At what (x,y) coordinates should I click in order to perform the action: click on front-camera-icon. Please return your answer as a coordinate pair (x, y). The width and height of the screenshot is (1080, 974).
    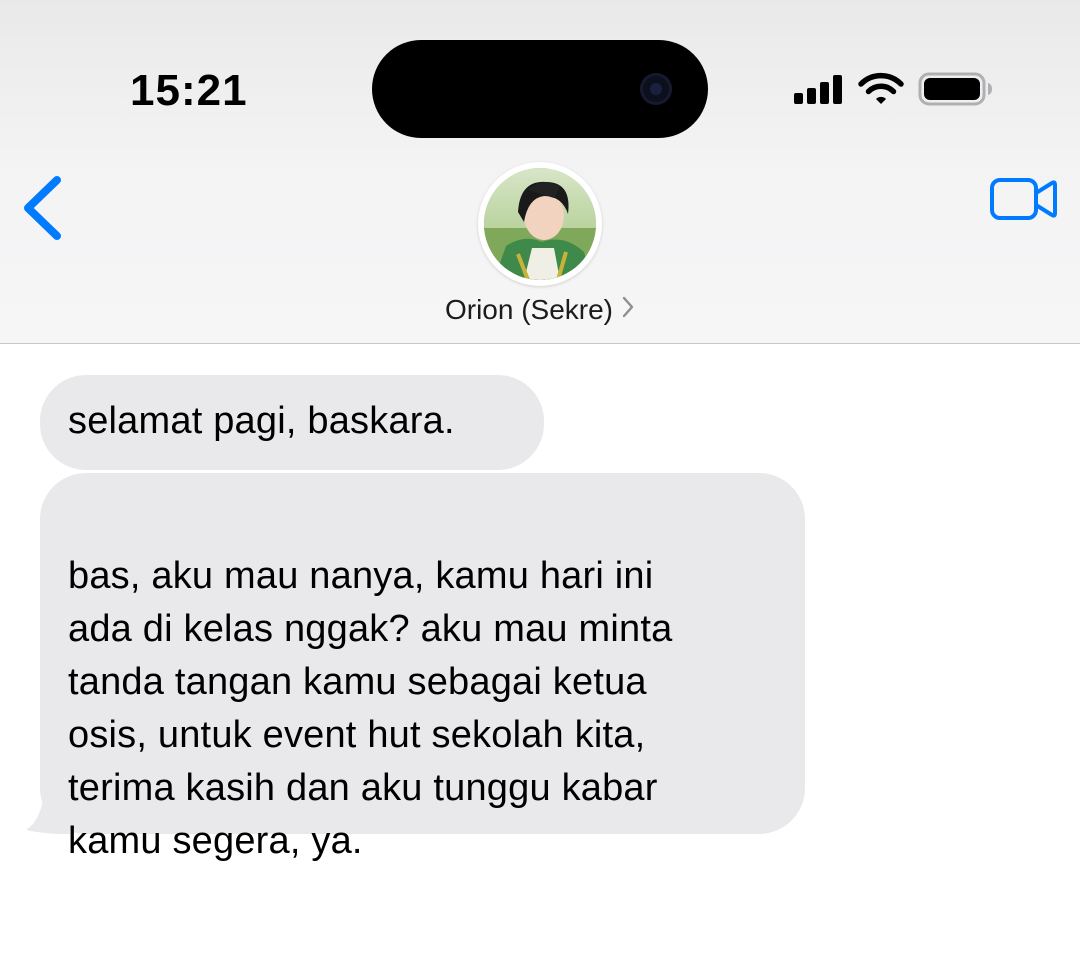
    Looking at the image, I should click on (656, 89).